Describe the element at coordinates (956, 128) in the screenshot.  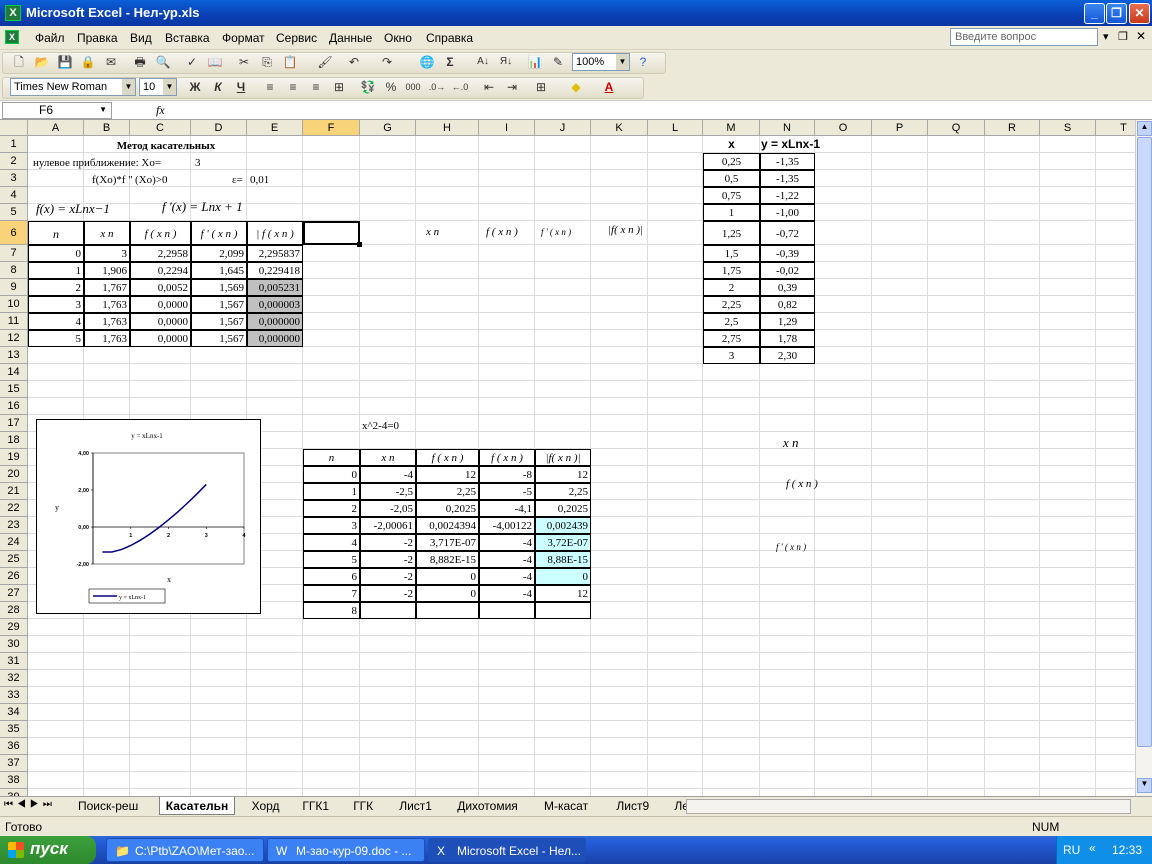
I see `column-header-q: Q` at that location.